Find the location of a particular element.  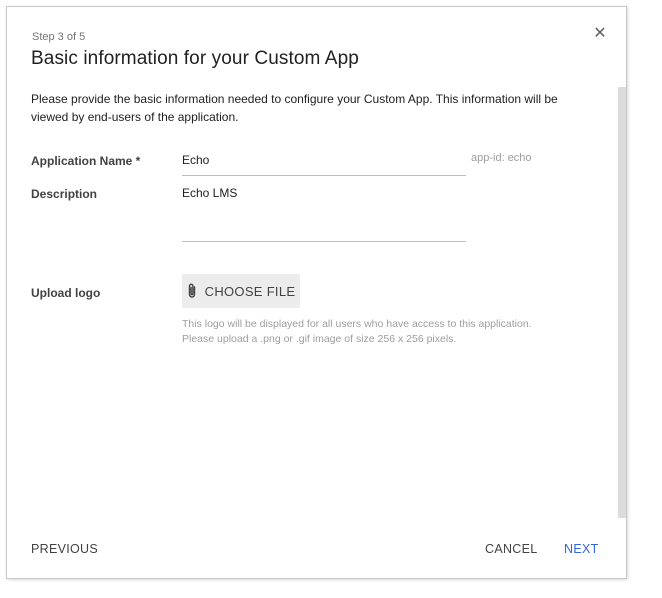

choose-file-label: CHOOSE FILE is located at coordinates (250, 291).